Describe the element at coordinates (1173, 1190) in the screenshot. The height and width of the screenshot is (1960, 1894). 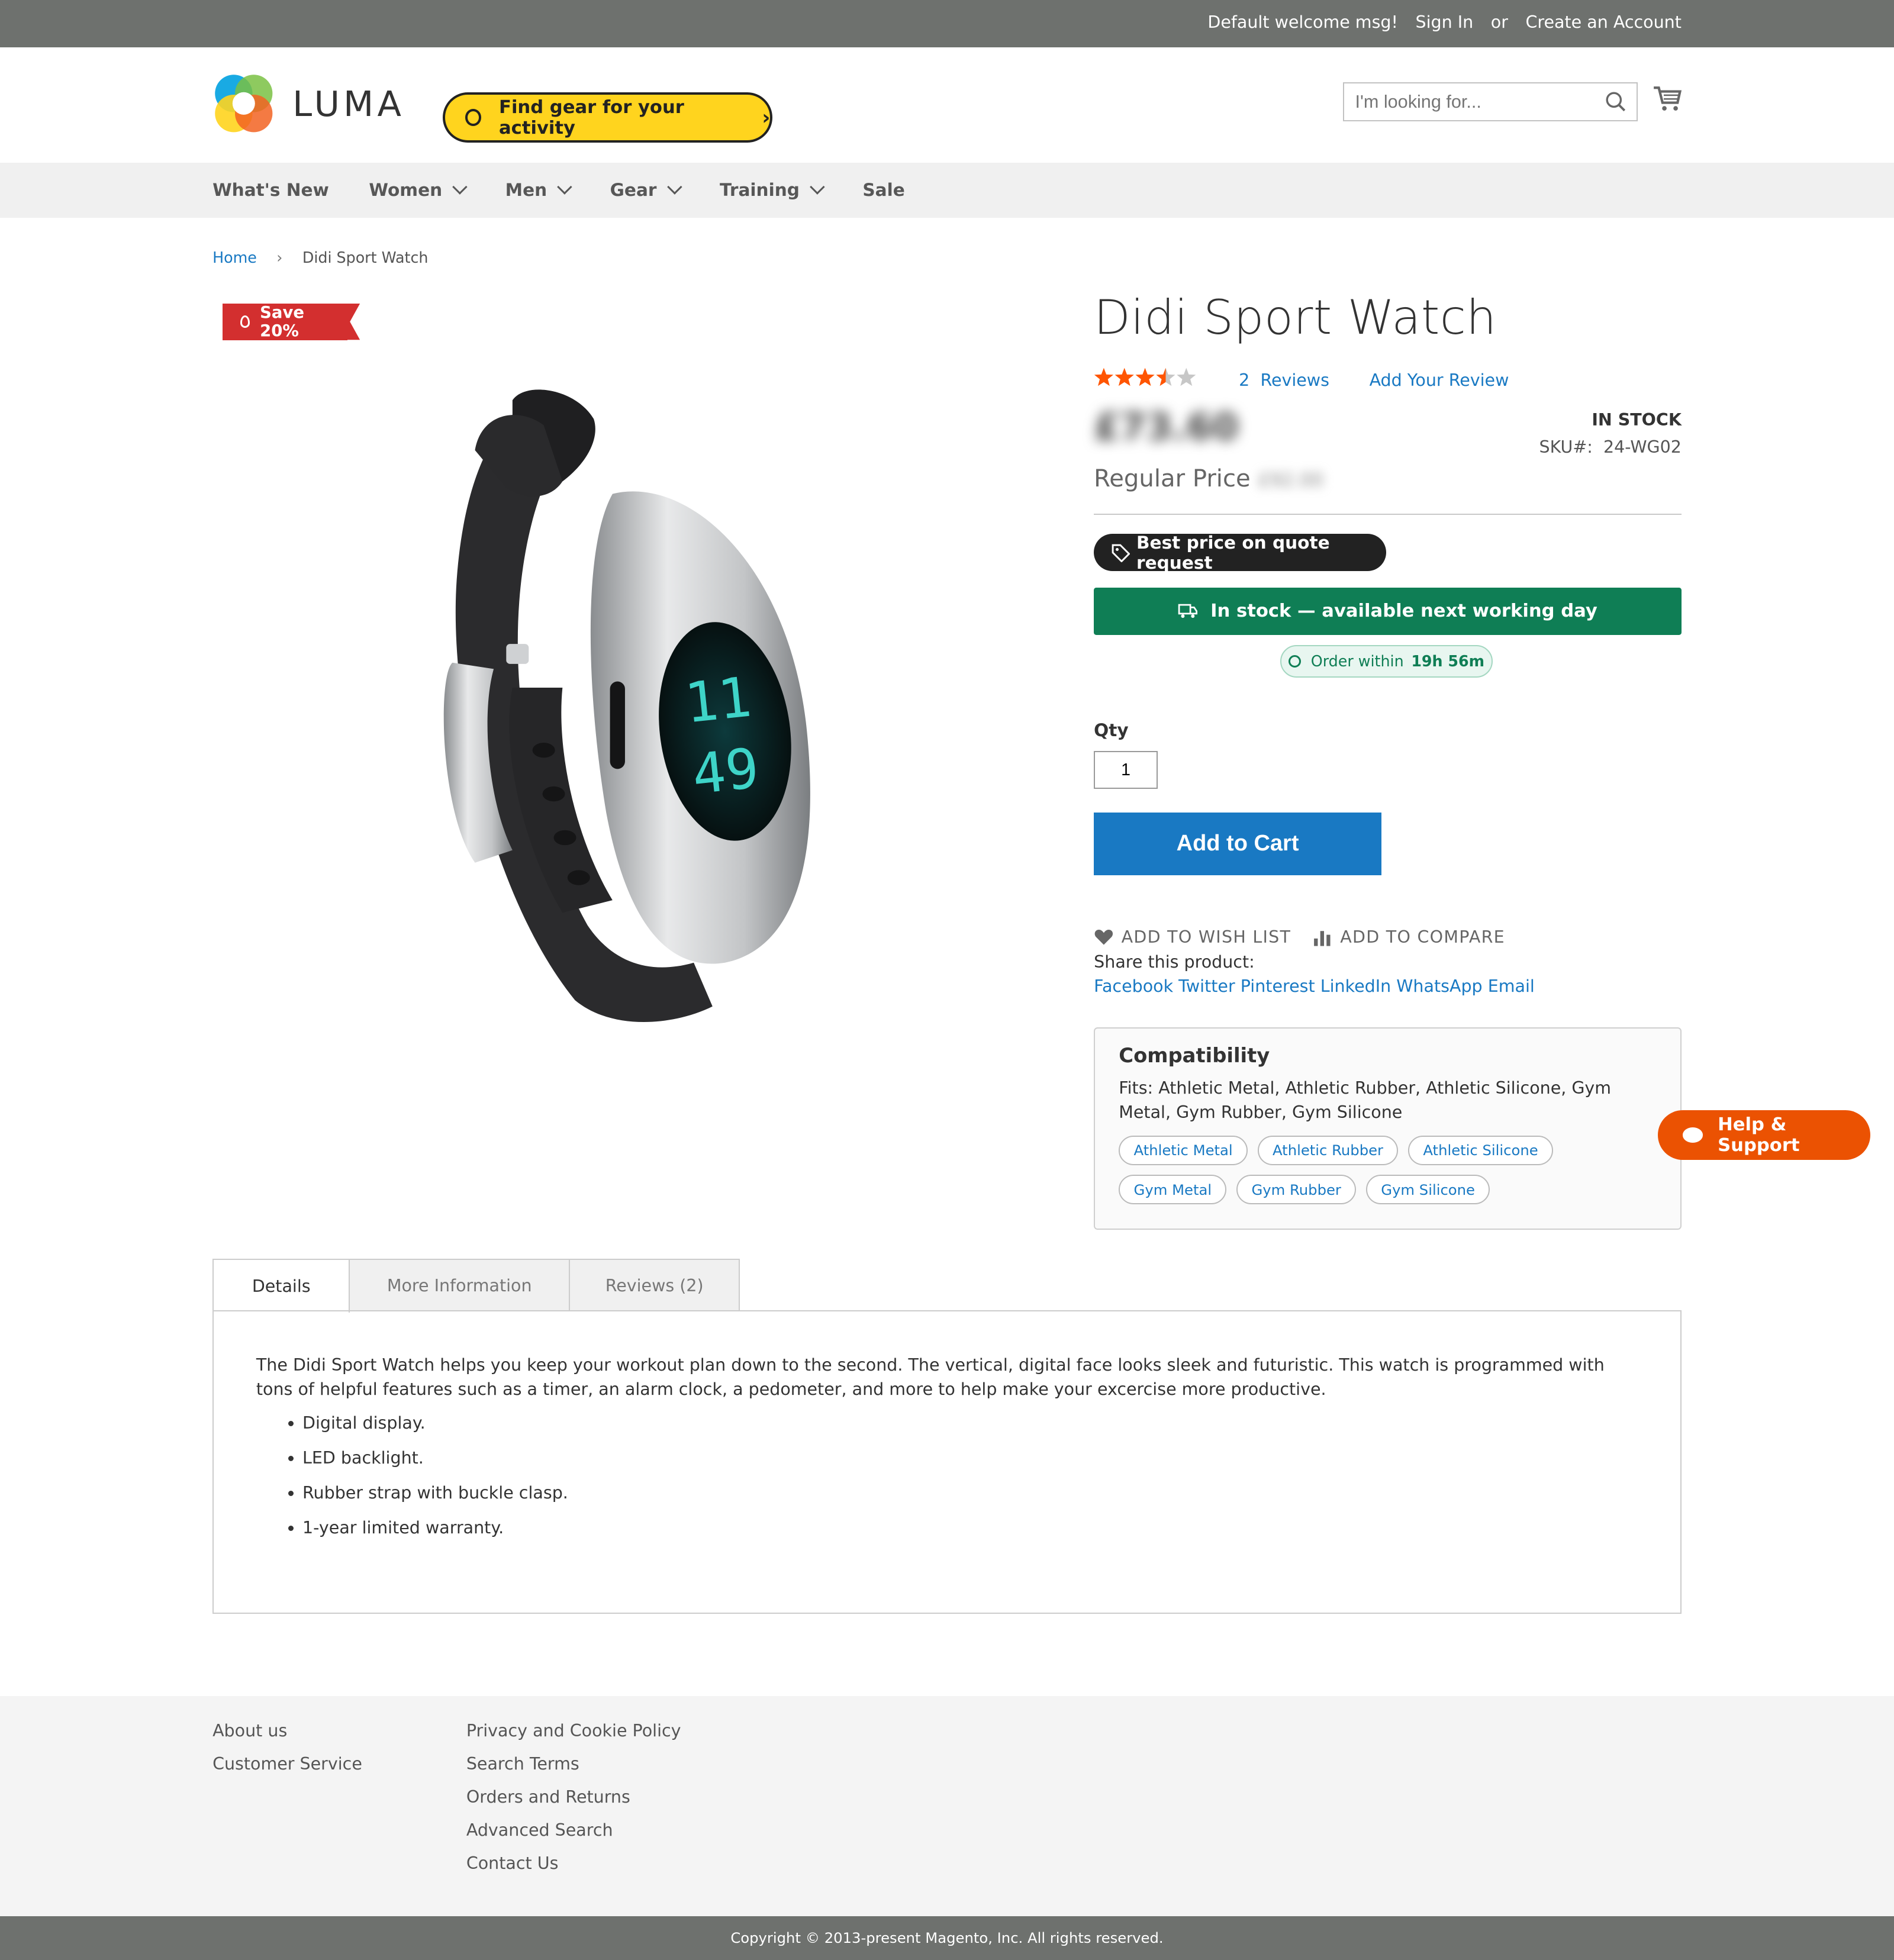
I see `compatibility-chip: Gym Metal` at that location.